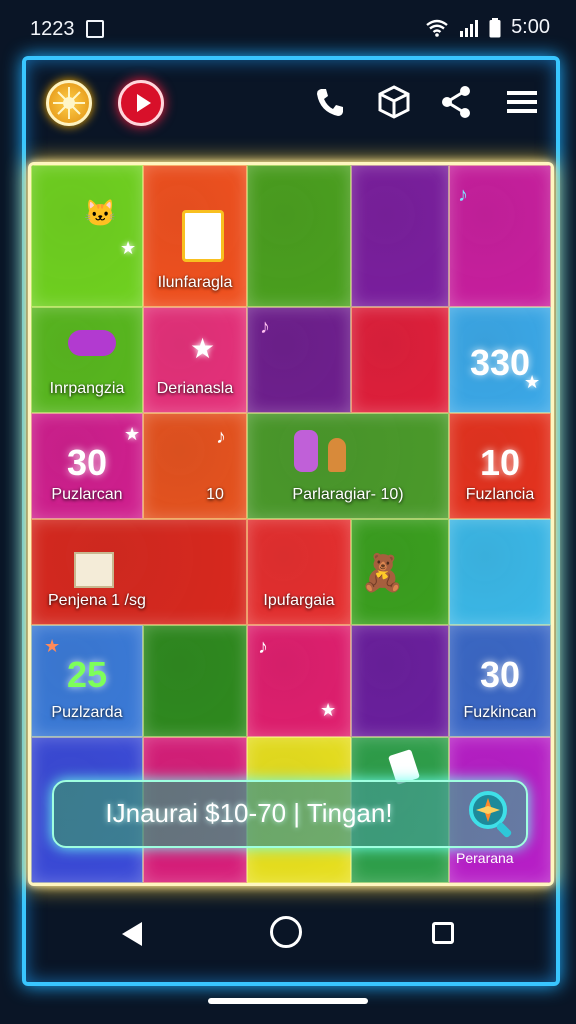 Image resolution: width=576 pixels, height=1024 pixels. I want to click on play-button, so click(141, 103).